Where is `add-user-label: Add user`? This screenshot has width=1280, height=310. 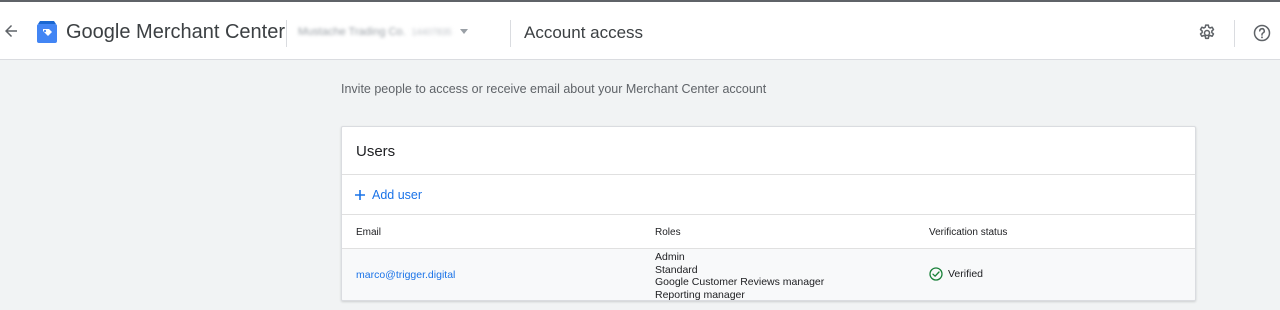 add-user-label: Add user is located at coordinates (397, 194).